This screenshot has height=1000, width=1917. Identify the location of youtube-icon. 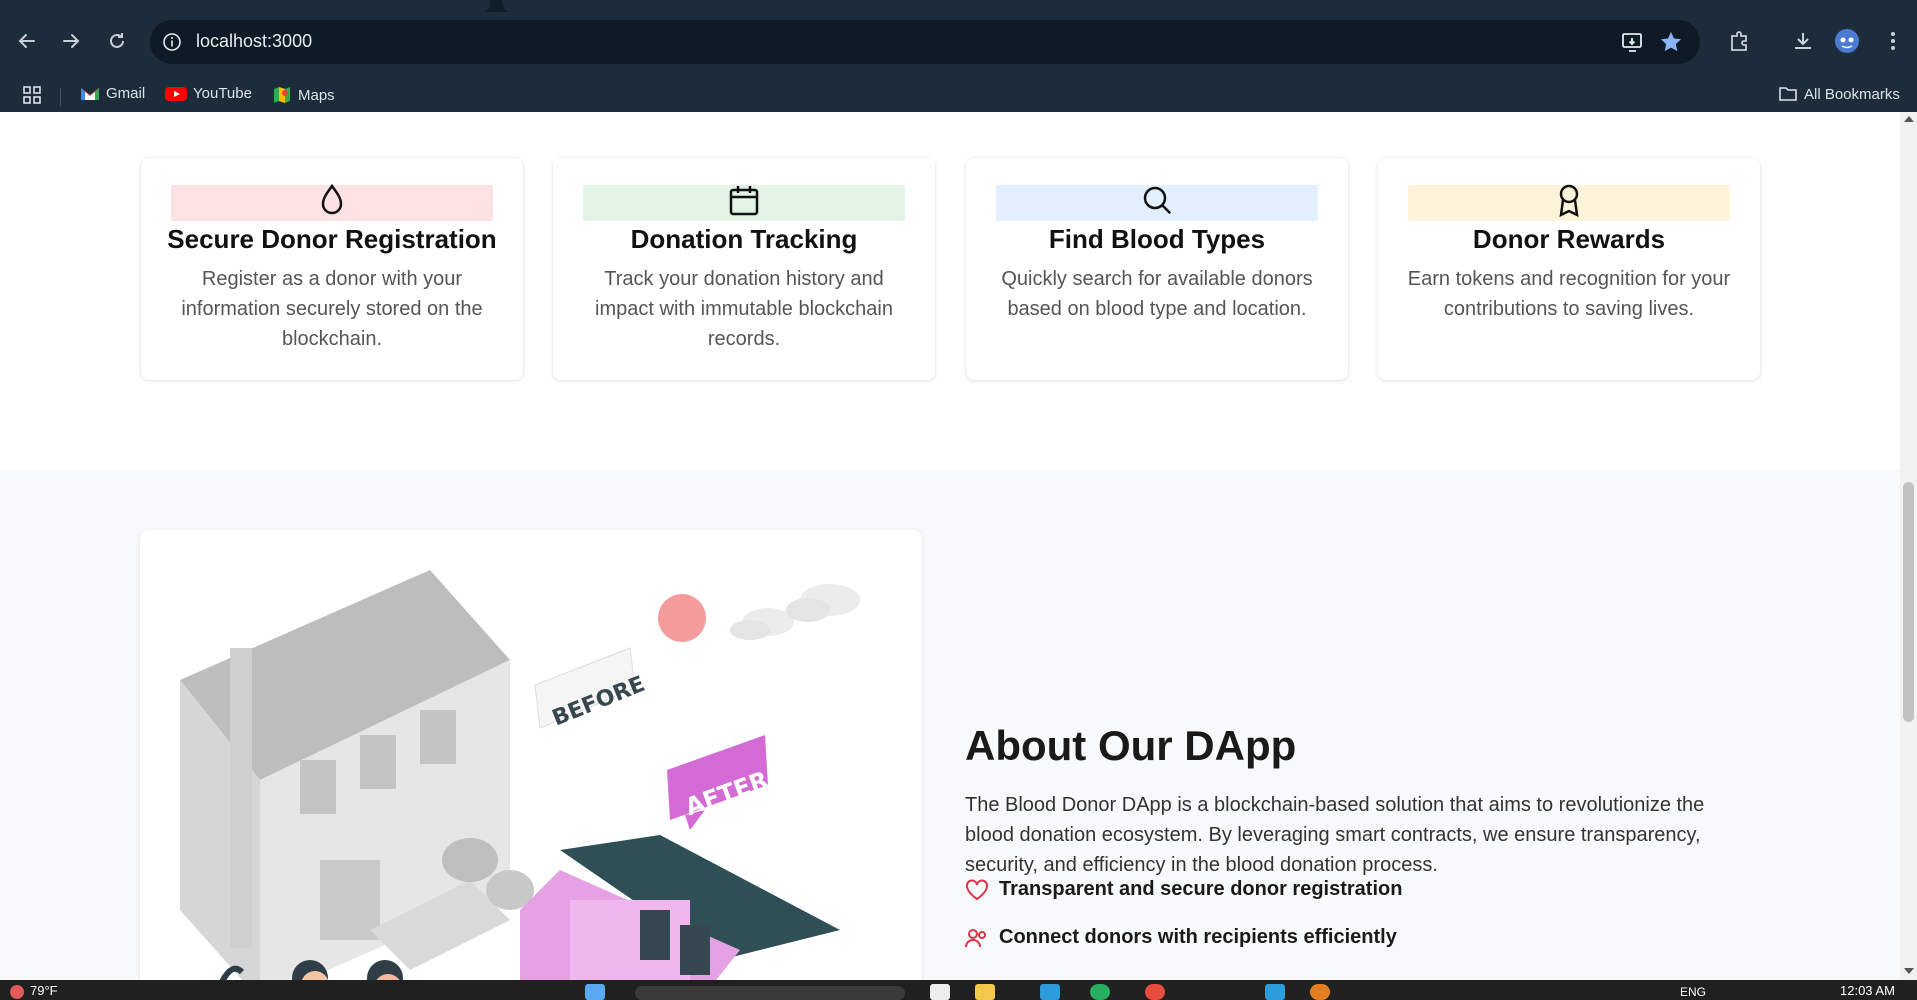
(176, 93).